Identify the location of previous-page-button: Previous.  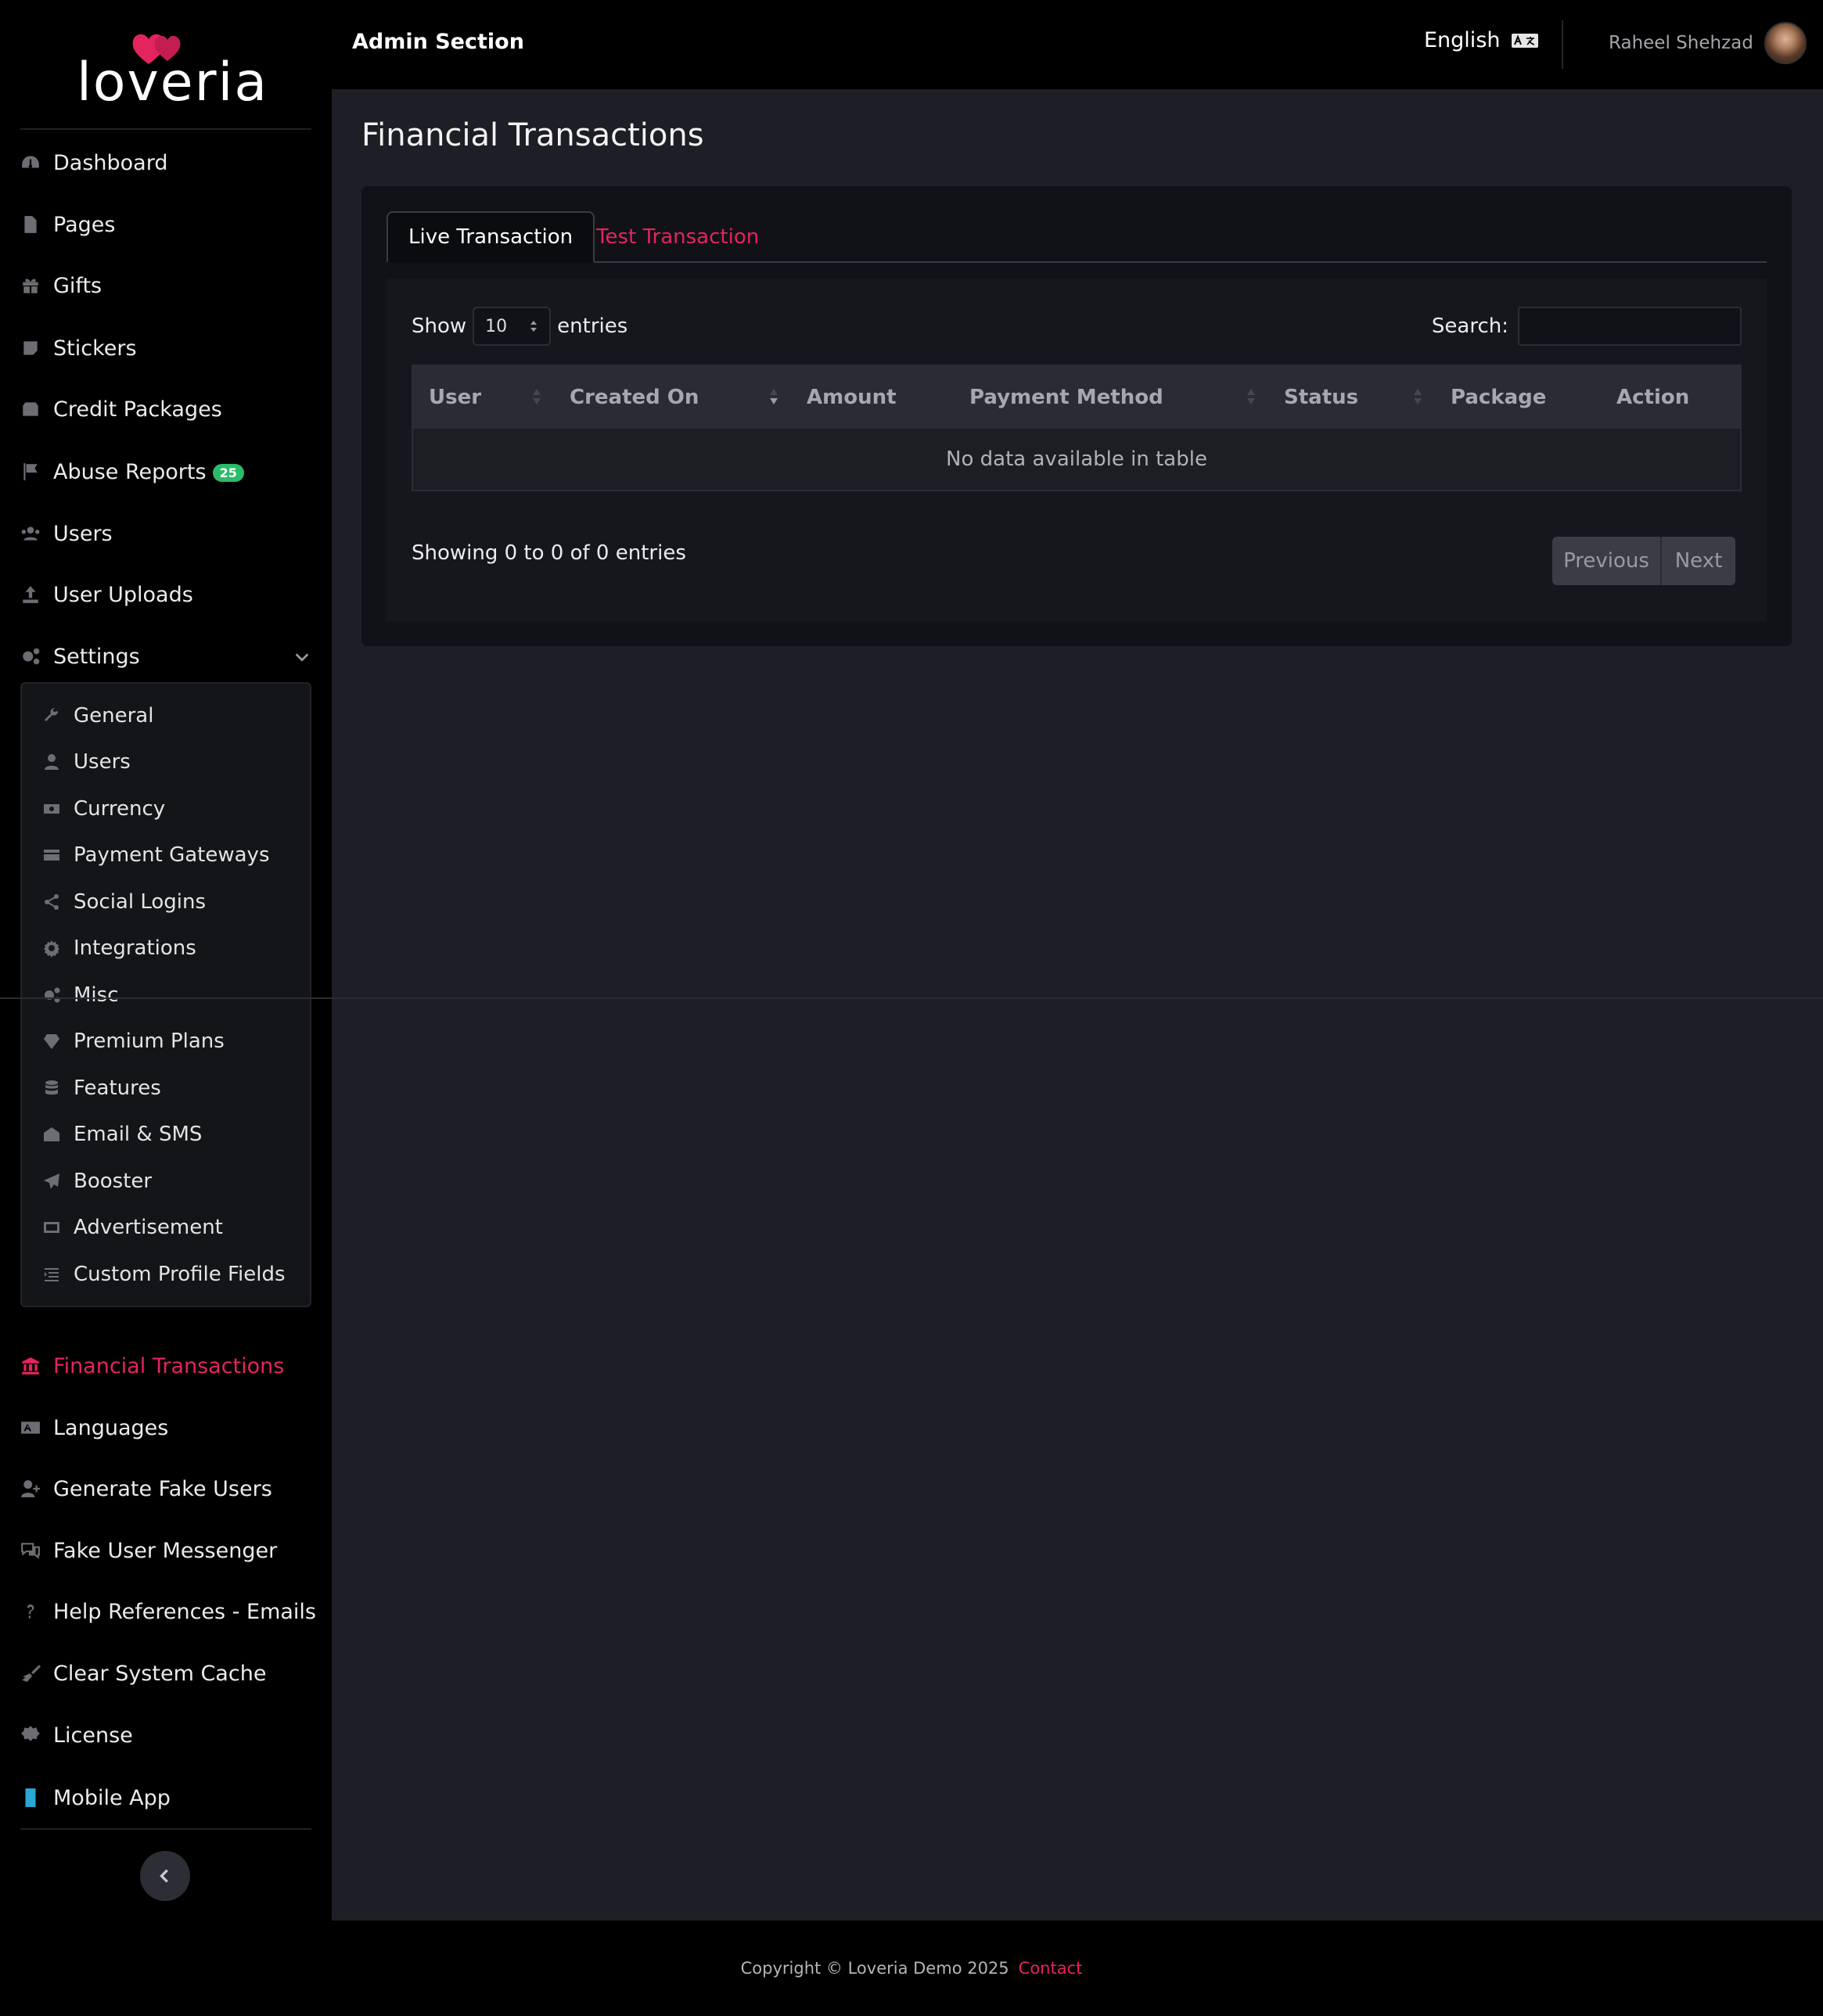
(1607, 561).